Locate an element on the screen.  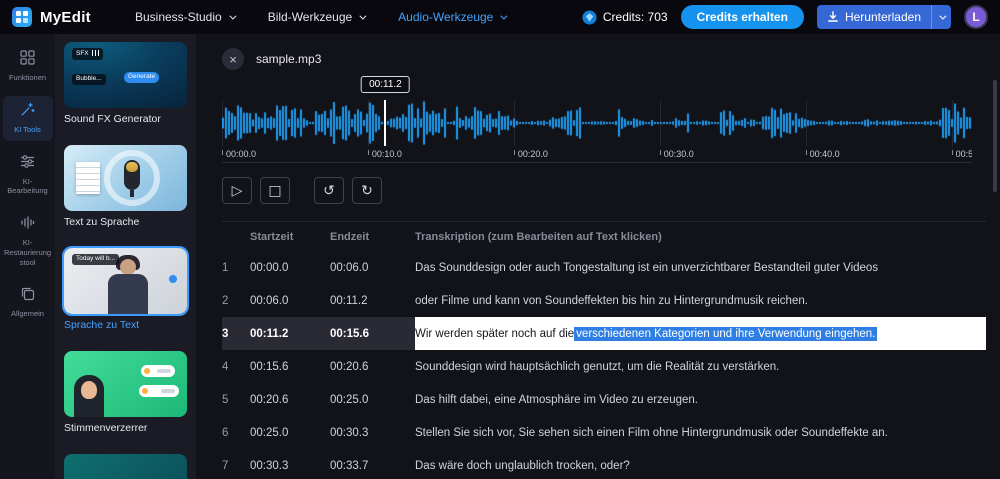
sidebar-item-funktionen: Funktionen is located at coordinates (28, 66).